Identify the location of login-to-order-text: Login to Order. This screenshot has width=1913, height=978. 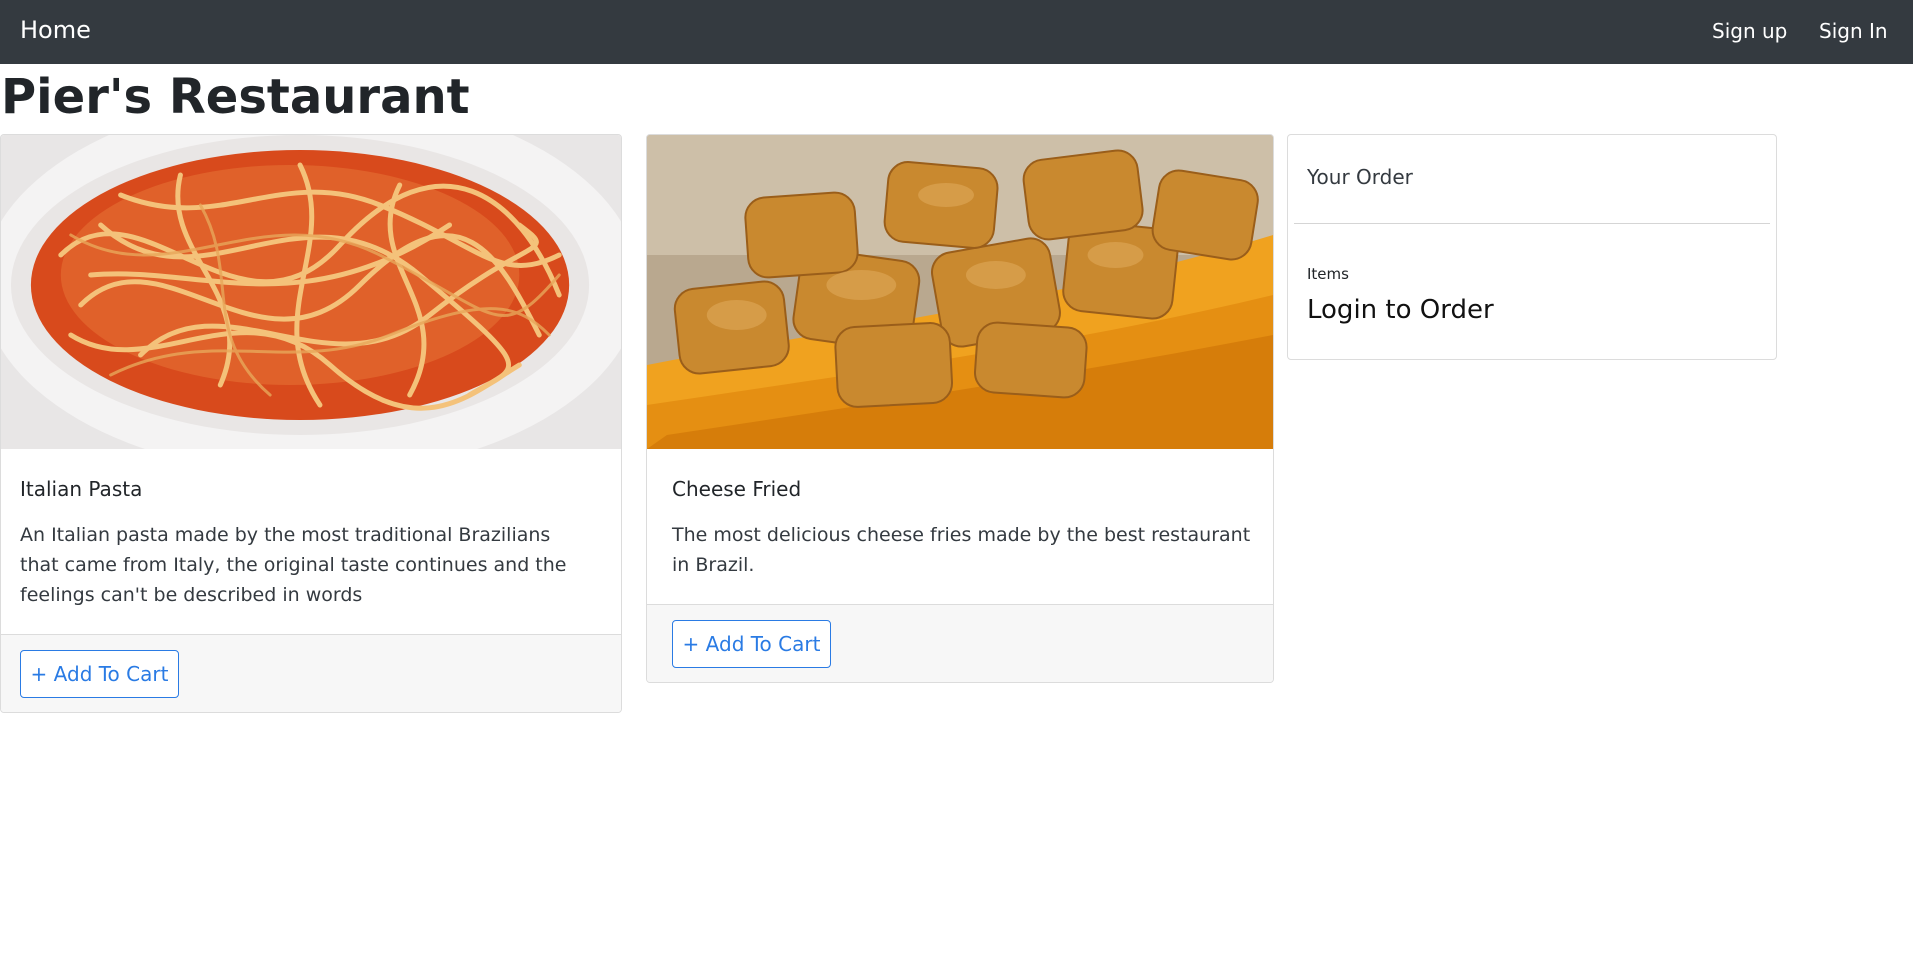
(1400, 310).